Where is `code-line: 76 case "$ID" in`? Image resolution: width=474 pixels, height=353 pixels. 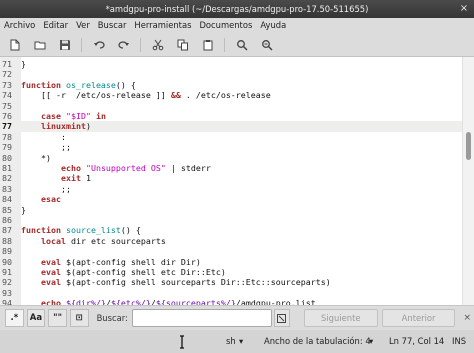 code-line: 76 case "$ID" in is located at coordinates (231, 116).